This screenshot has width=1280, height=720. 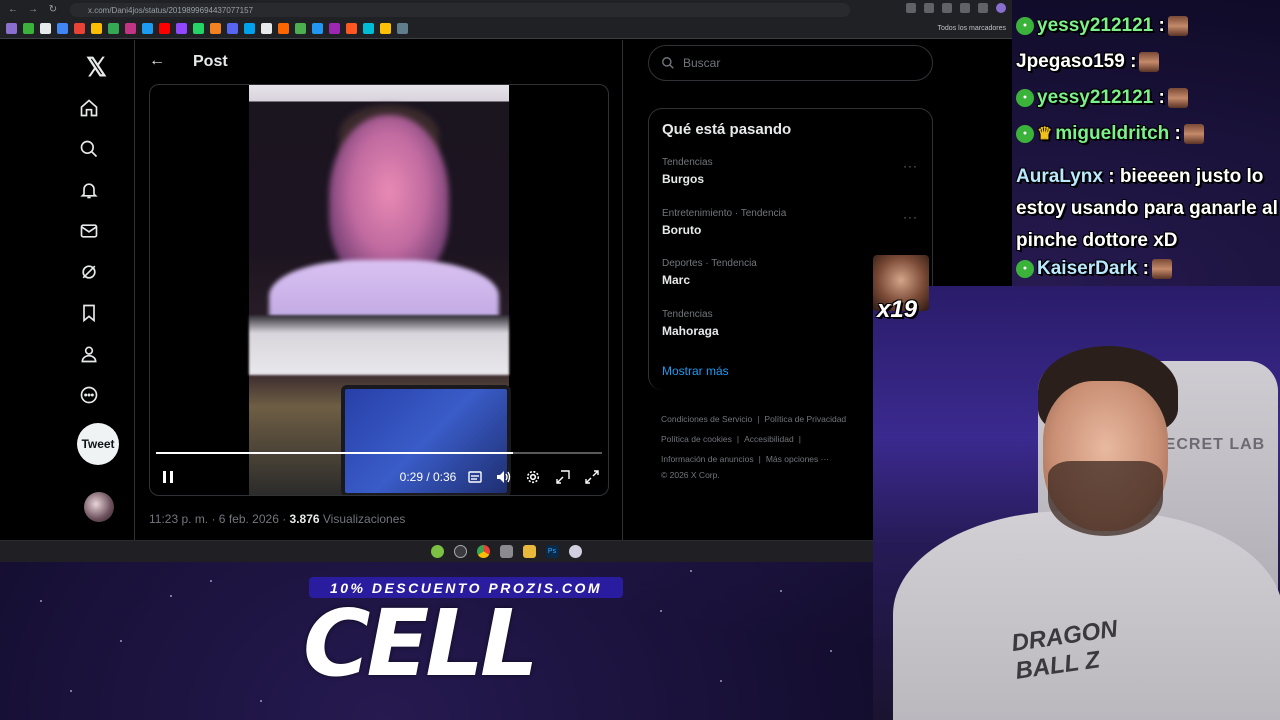 What do you see at coordinates (483, 551) in the screenshot?
I see `chrome-icon` at bounding box center [483, 551].